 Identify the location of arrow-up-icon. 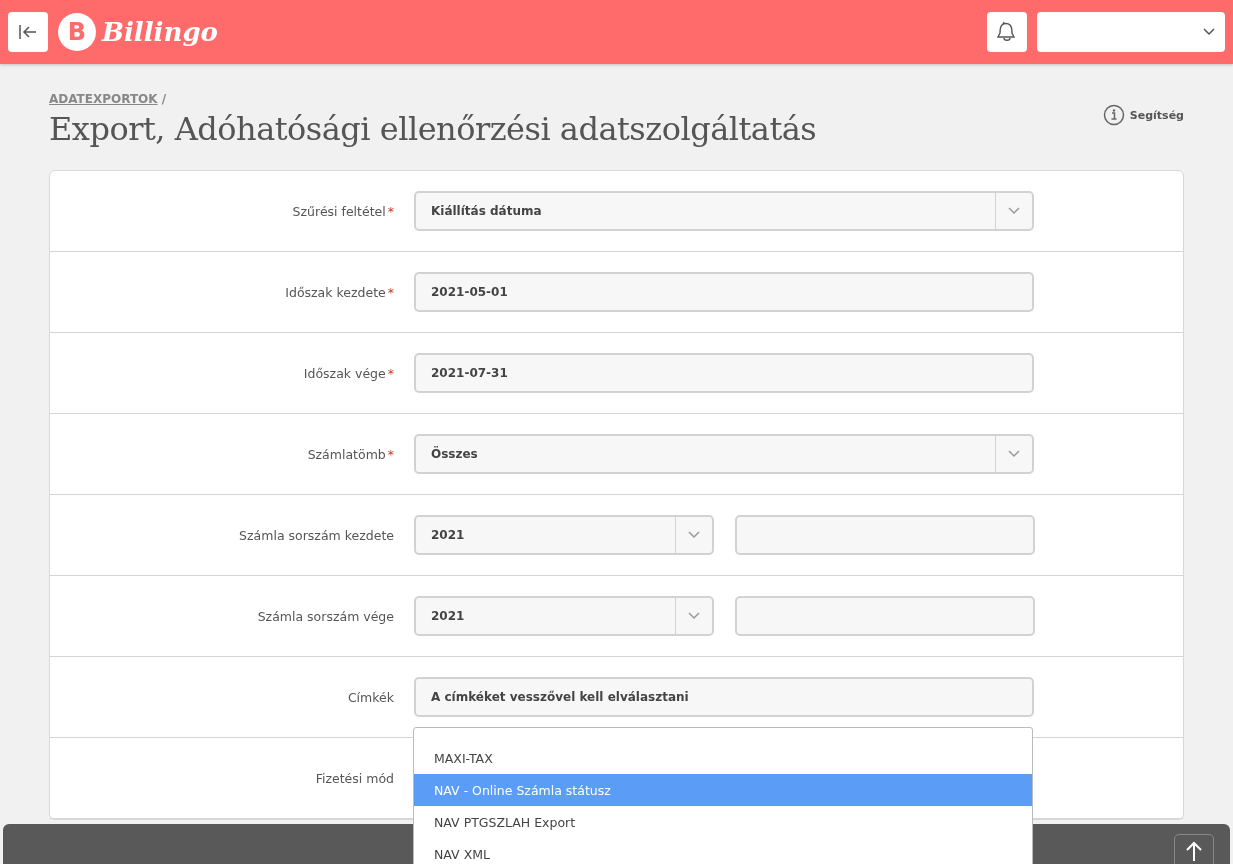
(1194, 851).